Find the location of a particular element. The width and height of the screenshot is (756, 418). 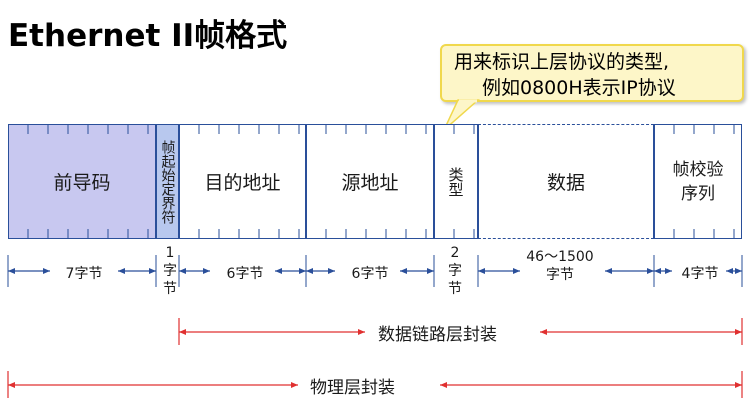

field-fcs-label: 帧校验序列 is located at coordinates (698, 181).